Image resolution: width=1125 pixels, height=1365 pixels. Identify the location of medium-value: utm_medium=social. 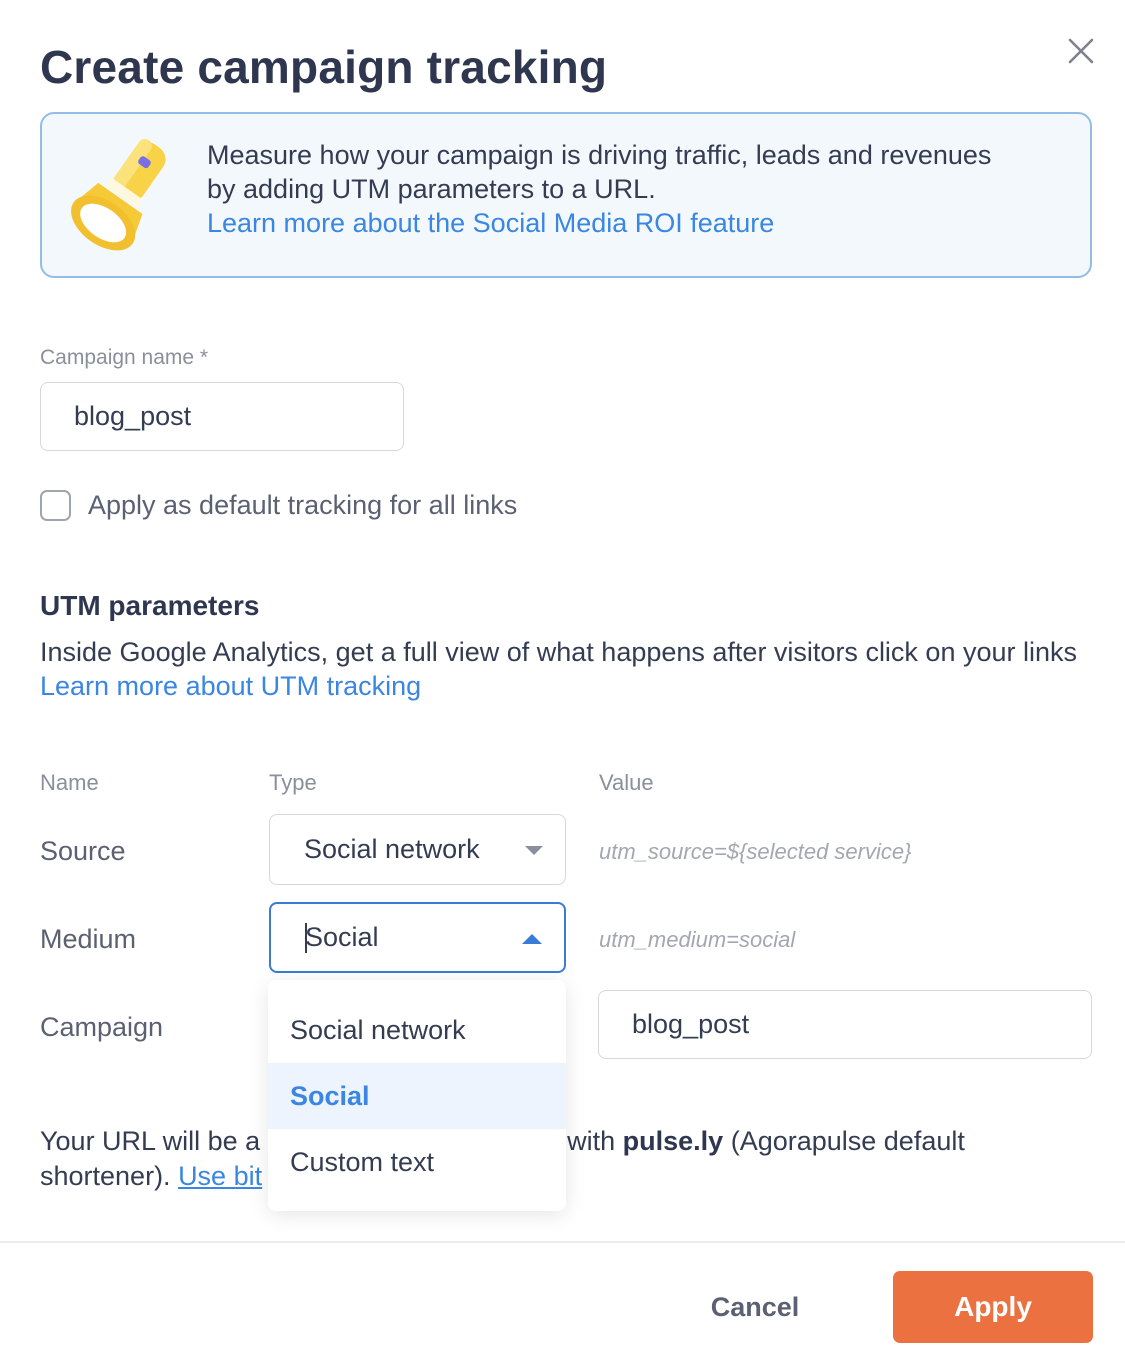
(697, 939).